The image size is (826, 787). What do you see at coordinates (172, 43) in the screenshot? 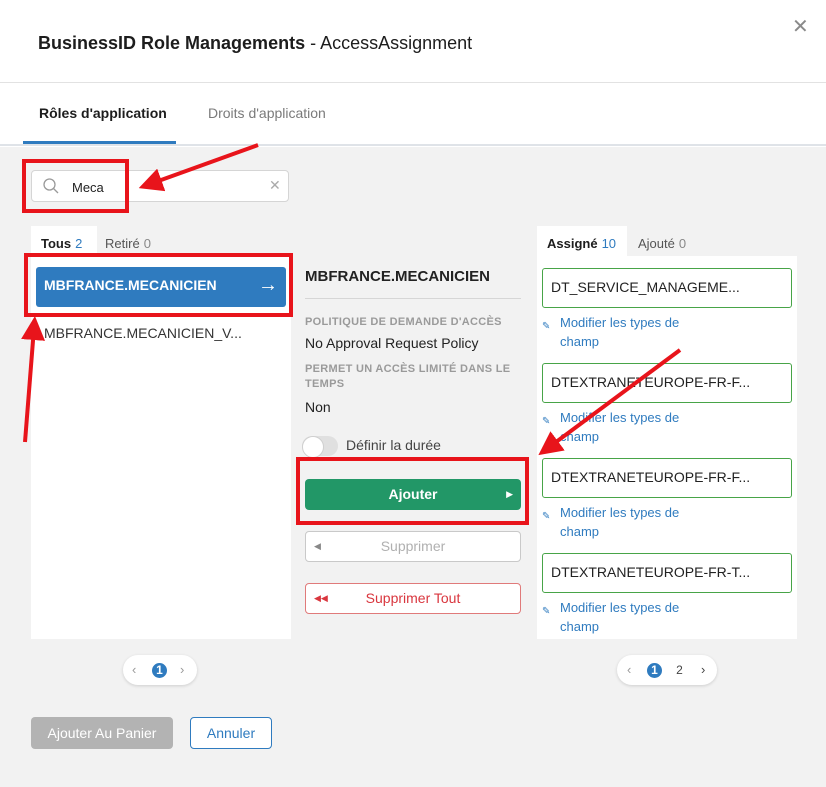
I see `dialog-title-app: BusinessID Role Managements` at bounding box center [172, 43].